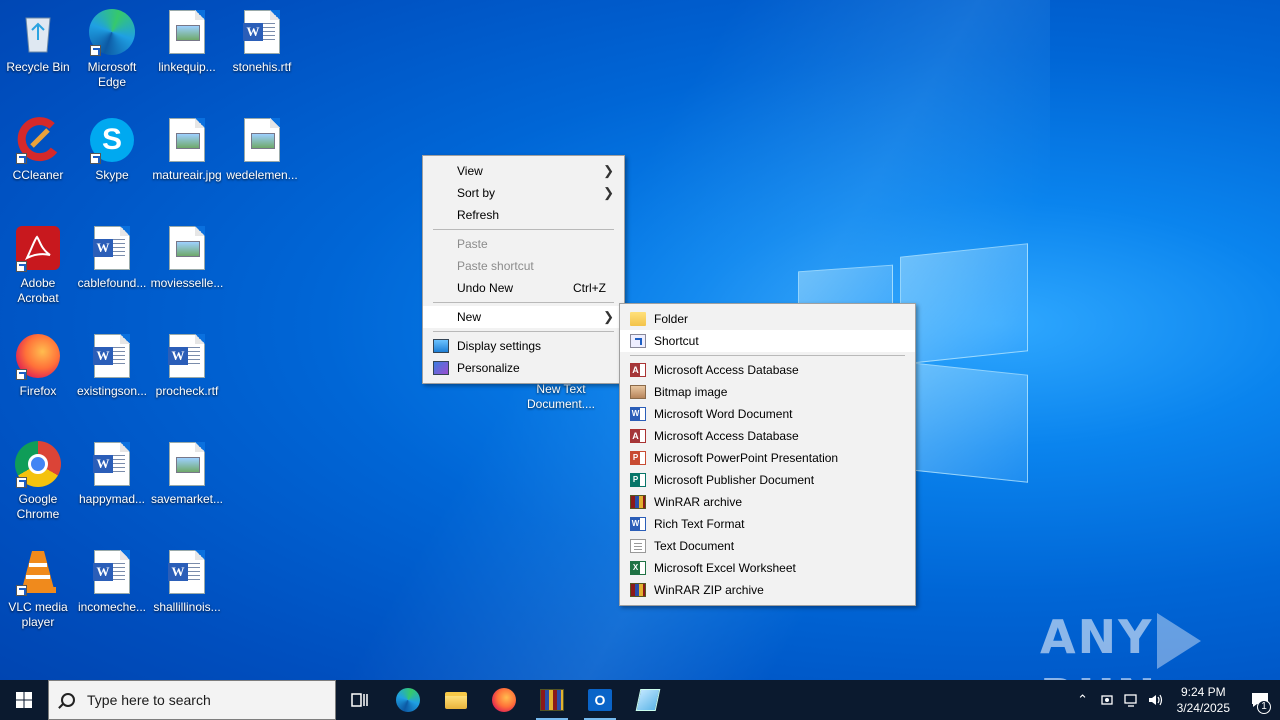 This screenshot has width=1280, height=720. I want to click on desktop-icon-microsoft-edge: Microsoft Edge, so click(112, 49).